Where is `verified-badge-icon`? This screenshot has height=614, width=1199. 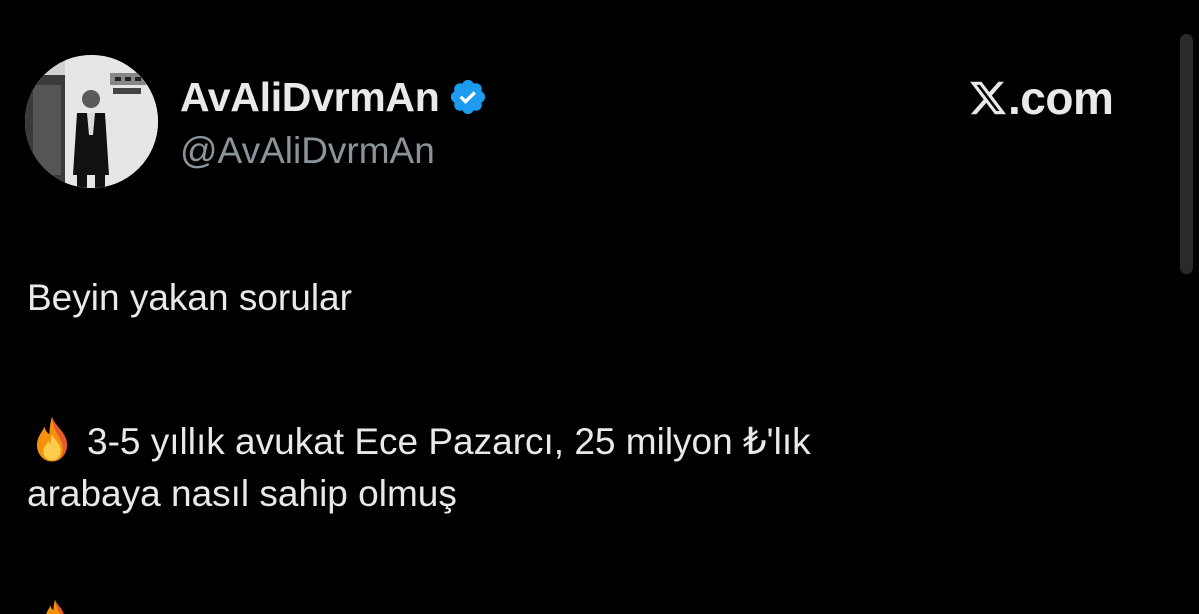
verified-badge-icon is located at coordinates (468, 97).